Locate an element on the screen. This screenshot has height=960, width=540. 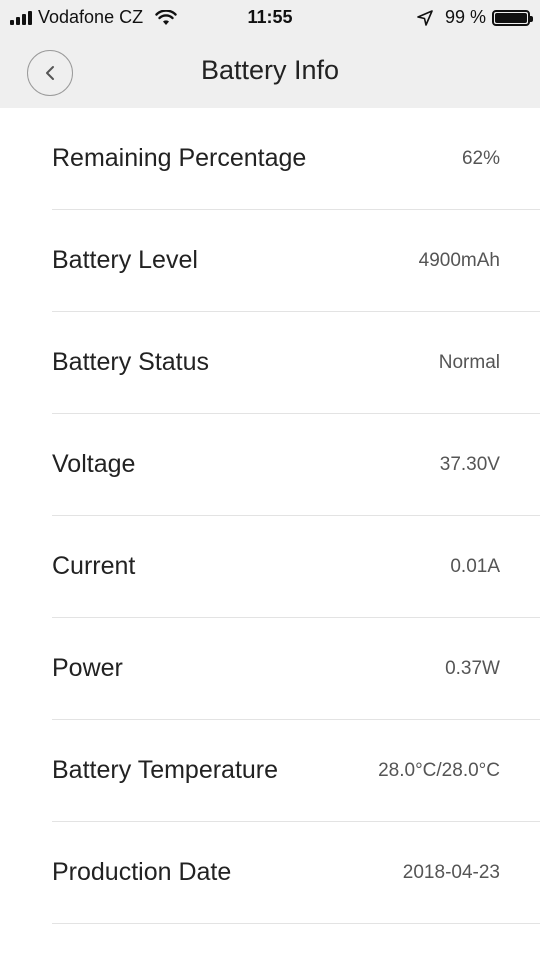
header-bar: Battery Info is located at coordinates (270, 72).